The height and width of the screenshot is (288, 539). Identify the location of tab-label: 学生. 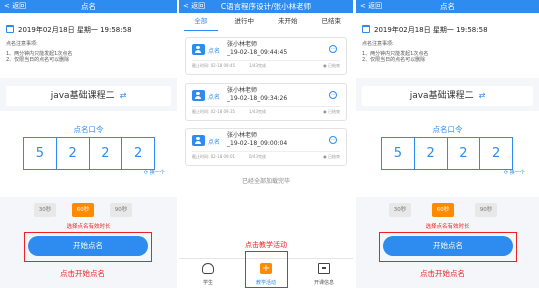
(207, 283).